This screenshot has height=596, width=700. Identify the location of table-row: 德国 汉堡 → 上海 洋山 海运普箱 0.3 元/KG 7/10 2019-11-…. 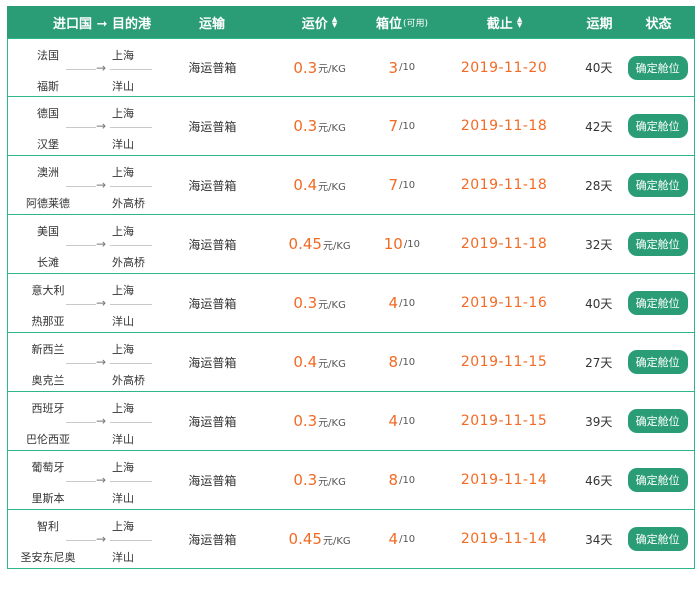
(351, 126).